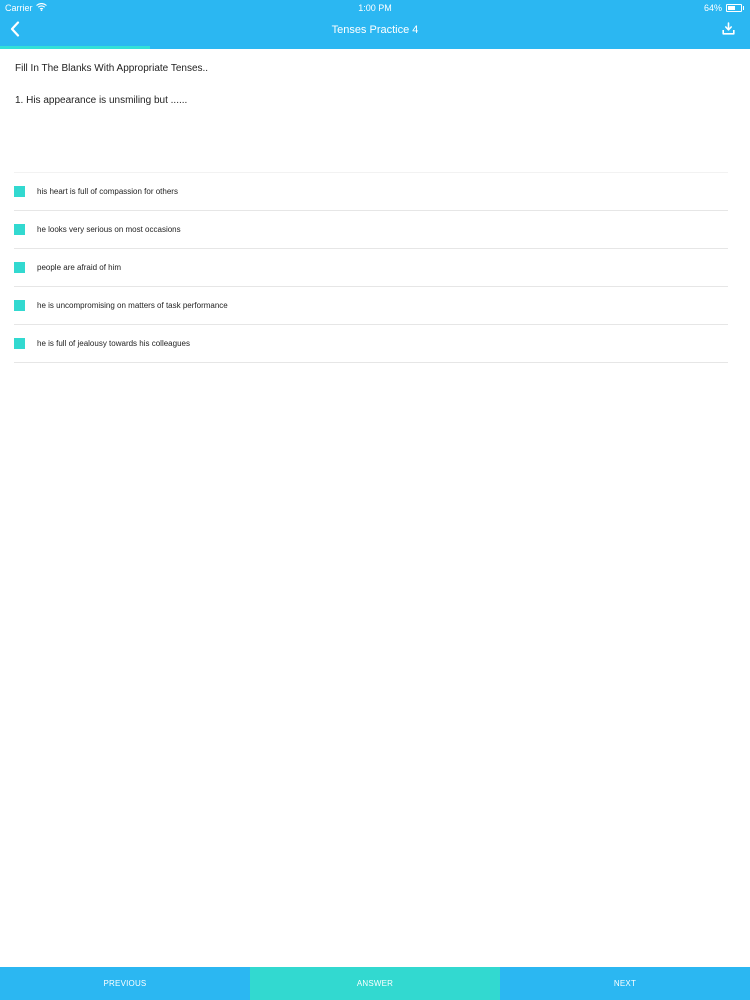  I want to click on option-3: people are afraid of him, so click(371, 268).